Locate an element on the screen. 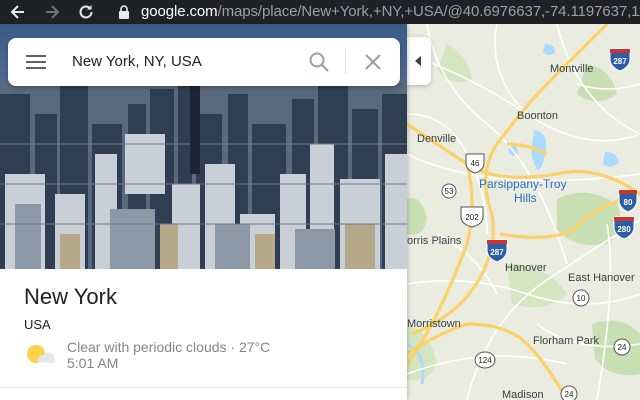  svg-text: 202 is located at coordinates (472, 217).